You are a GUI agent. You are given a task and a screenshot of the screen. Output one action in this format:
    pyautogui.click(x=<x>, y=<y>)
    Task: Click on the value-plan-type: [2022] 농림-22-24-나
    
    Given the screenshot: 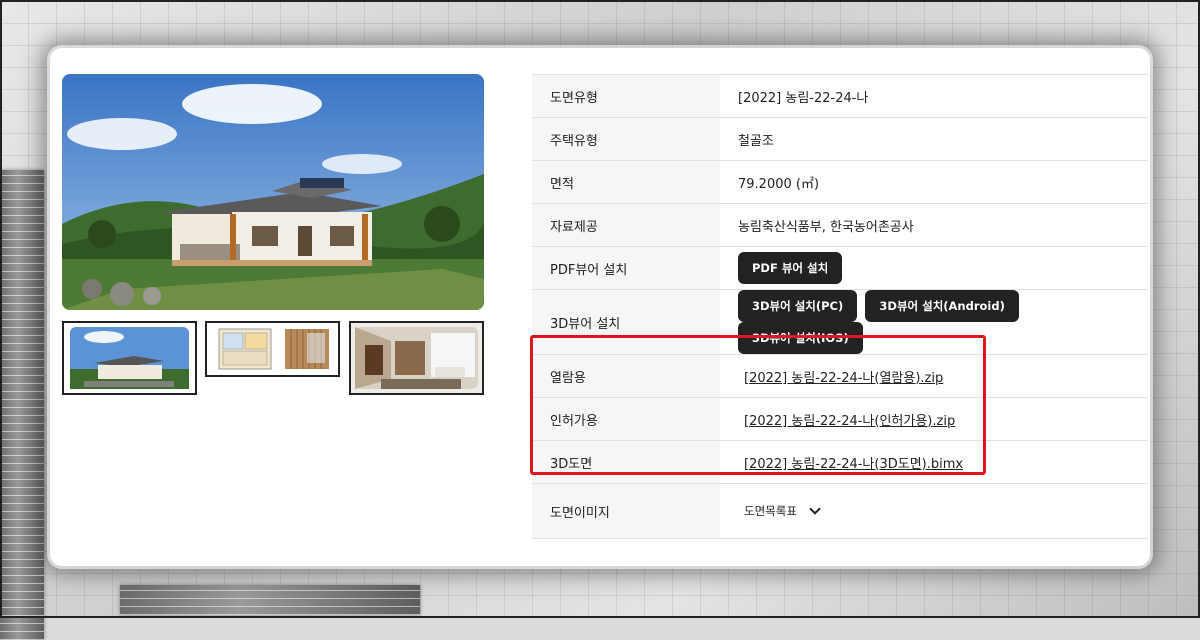 What is the action you would take?
    pyautogui.click(x=934, y=96)
    